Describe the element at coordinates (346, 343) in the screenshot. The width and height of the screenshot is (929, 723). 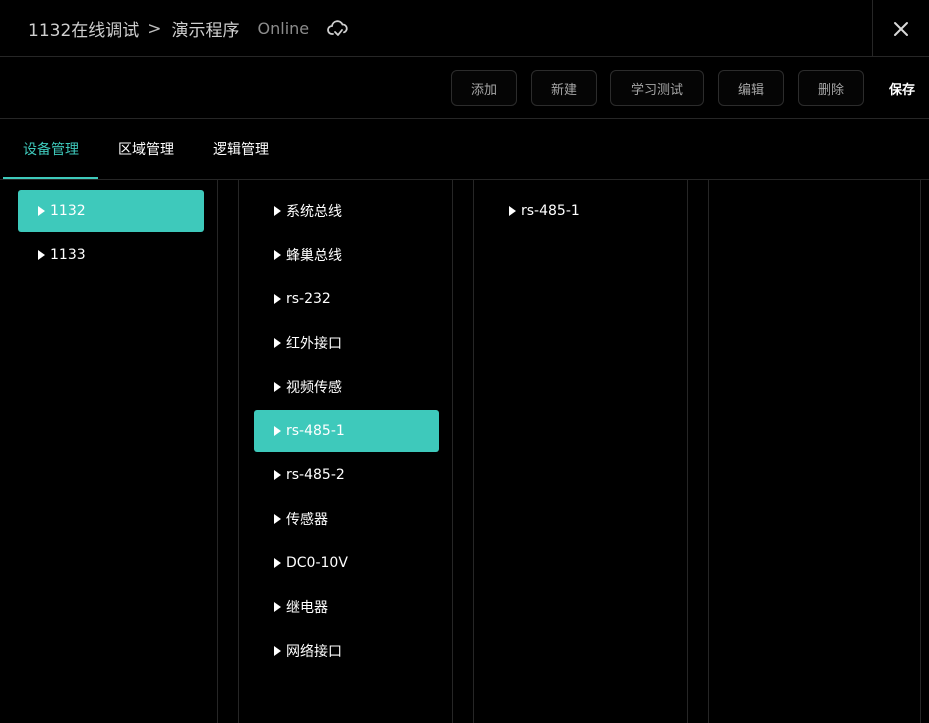
I see `list-item: 红外接口` at that location.